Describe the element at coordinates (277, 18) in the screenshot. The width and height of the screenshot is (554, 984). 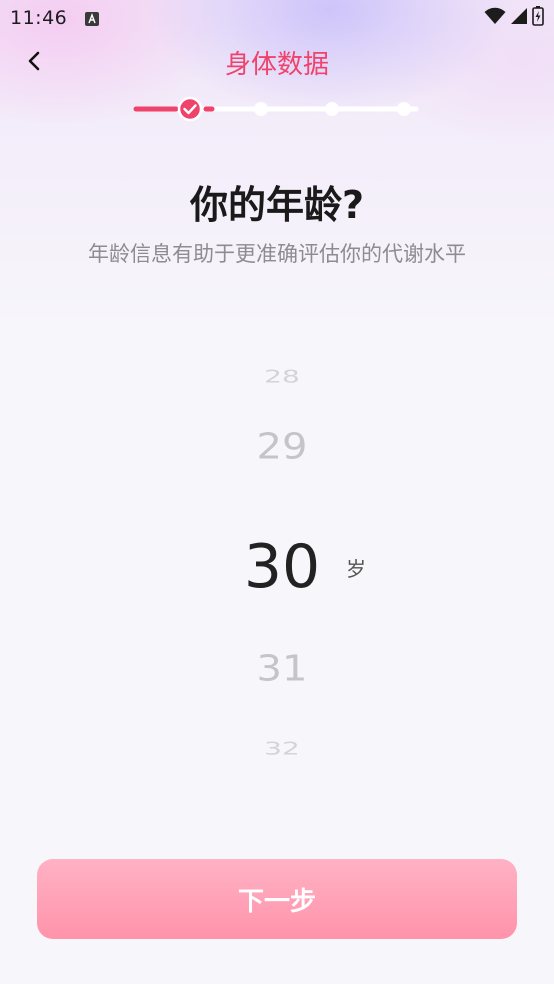
I see `status-bar: 11:46` at that location.